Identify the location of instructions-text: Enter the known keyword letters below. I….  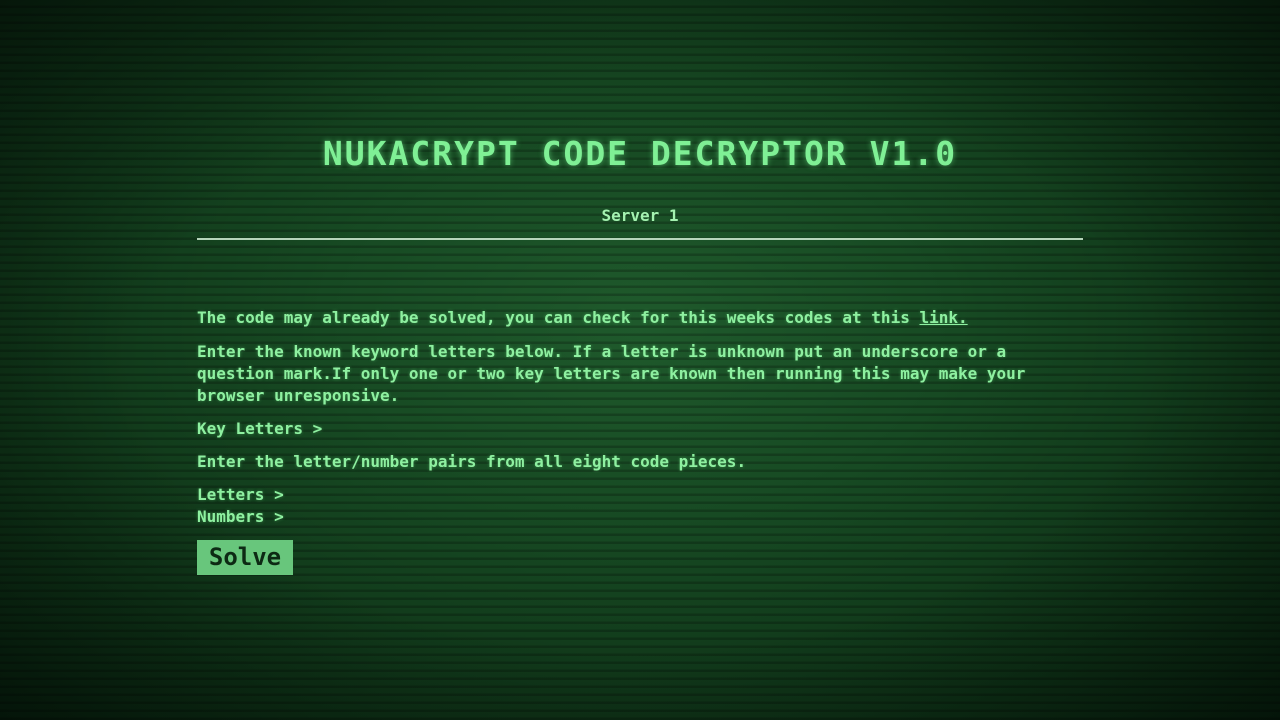
(611, 373).